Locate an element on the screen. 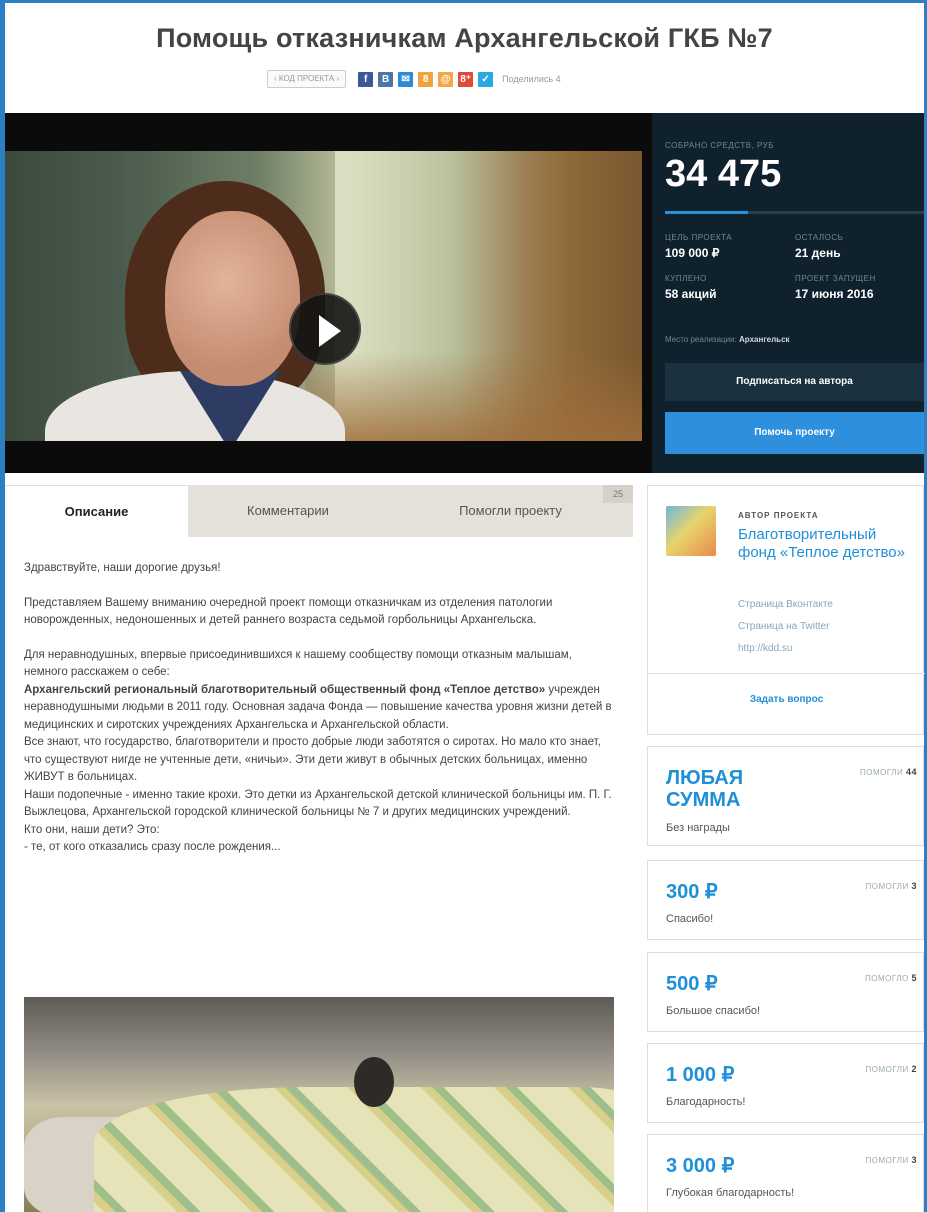 Image resolution: width=927 pixels, height=1212 pixels. raised-amount: 34 475 is located at coordinates (723, 174).